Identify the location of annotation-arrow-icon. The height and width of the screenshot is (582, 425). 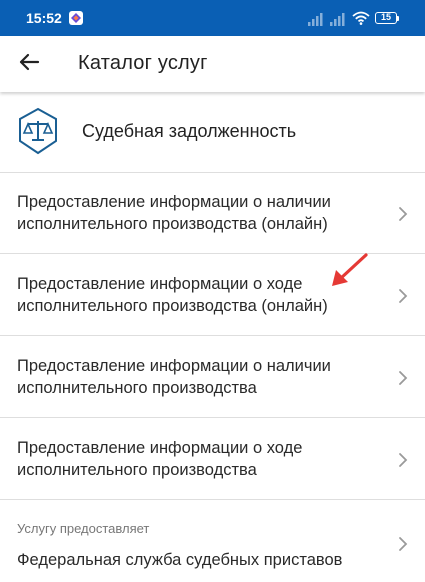
(350, 269).